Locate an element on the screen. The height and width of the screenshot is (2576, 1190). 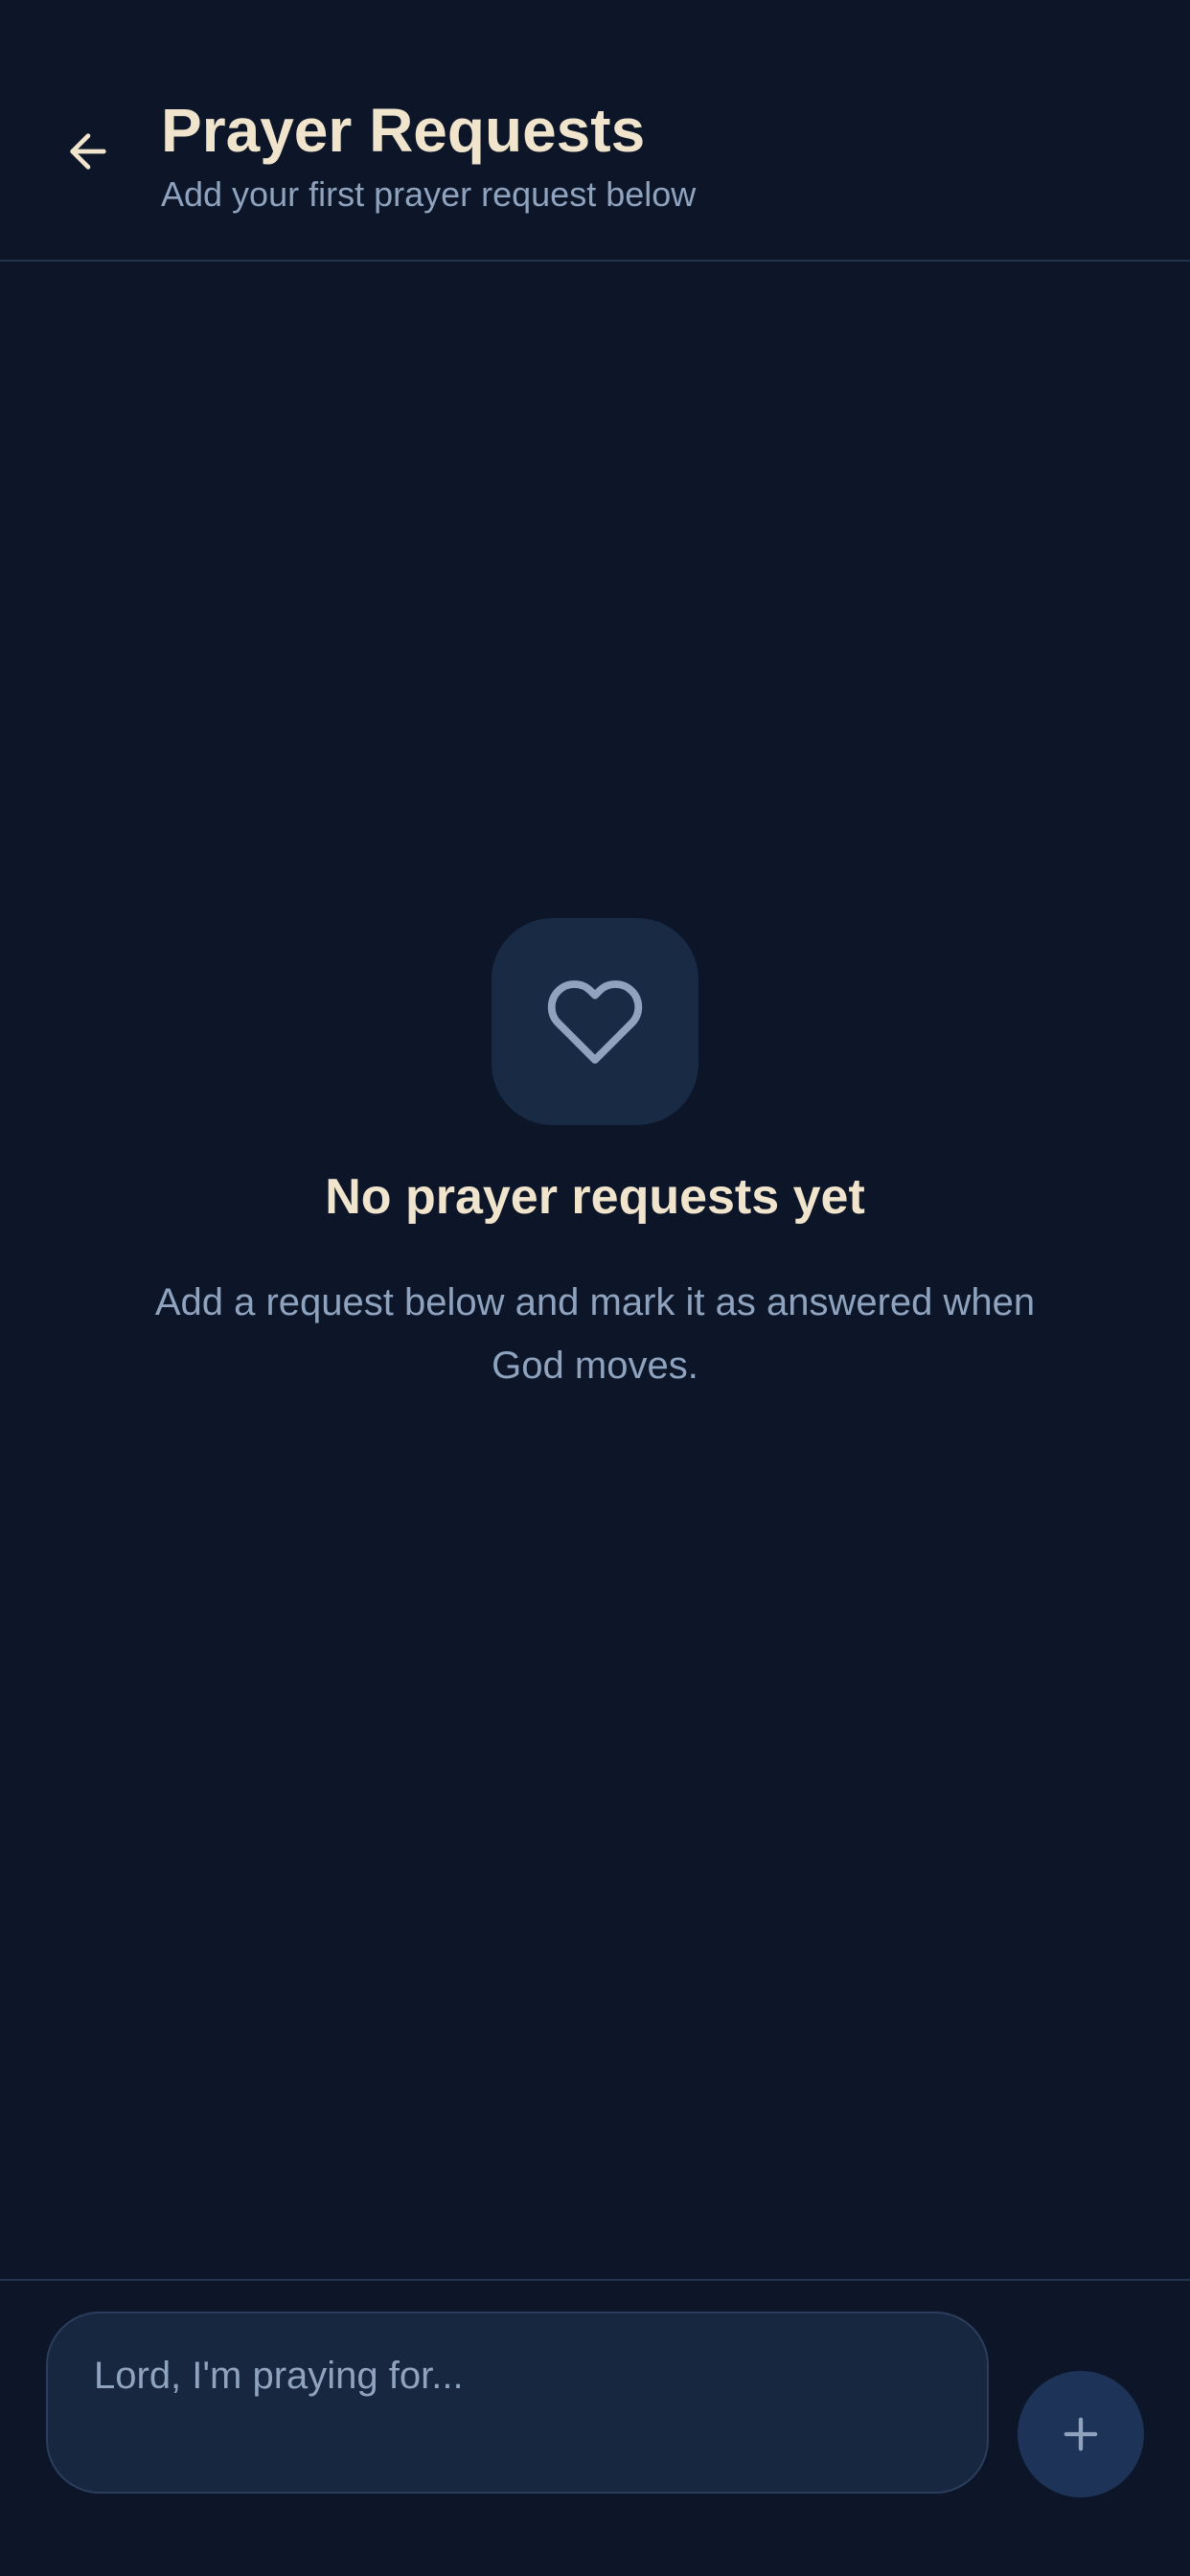
heart-icon is located at coordinates (595, 1022).